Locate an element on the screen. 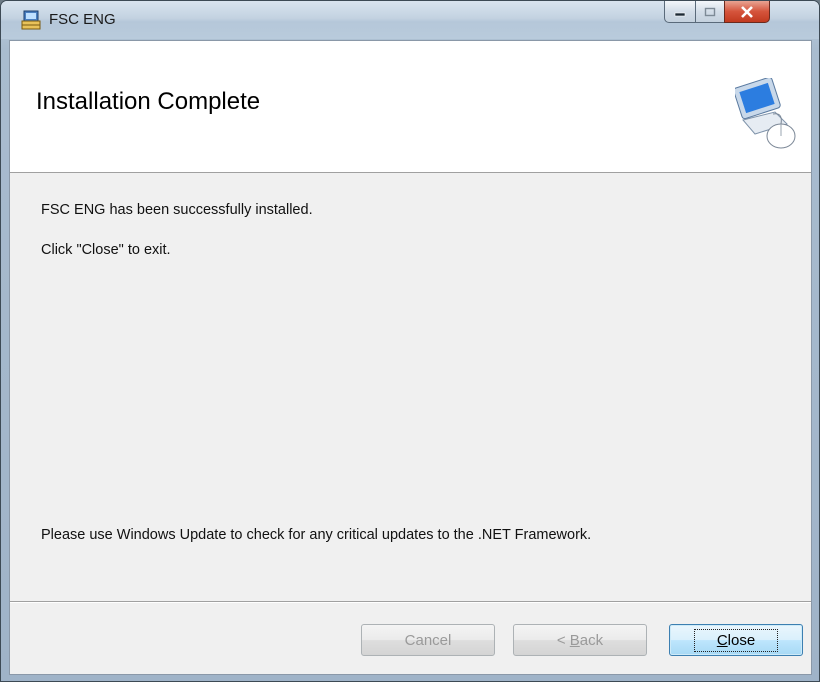  installed-message: FSC ENG has been successfully installed. is located at coordinates (177, 210).